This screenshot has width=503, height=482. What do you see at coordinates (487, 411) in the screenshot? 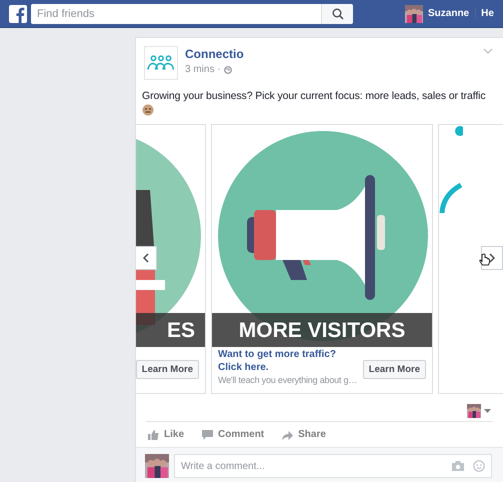
I see `caret-down-icon` at bounding box center [487, 411].